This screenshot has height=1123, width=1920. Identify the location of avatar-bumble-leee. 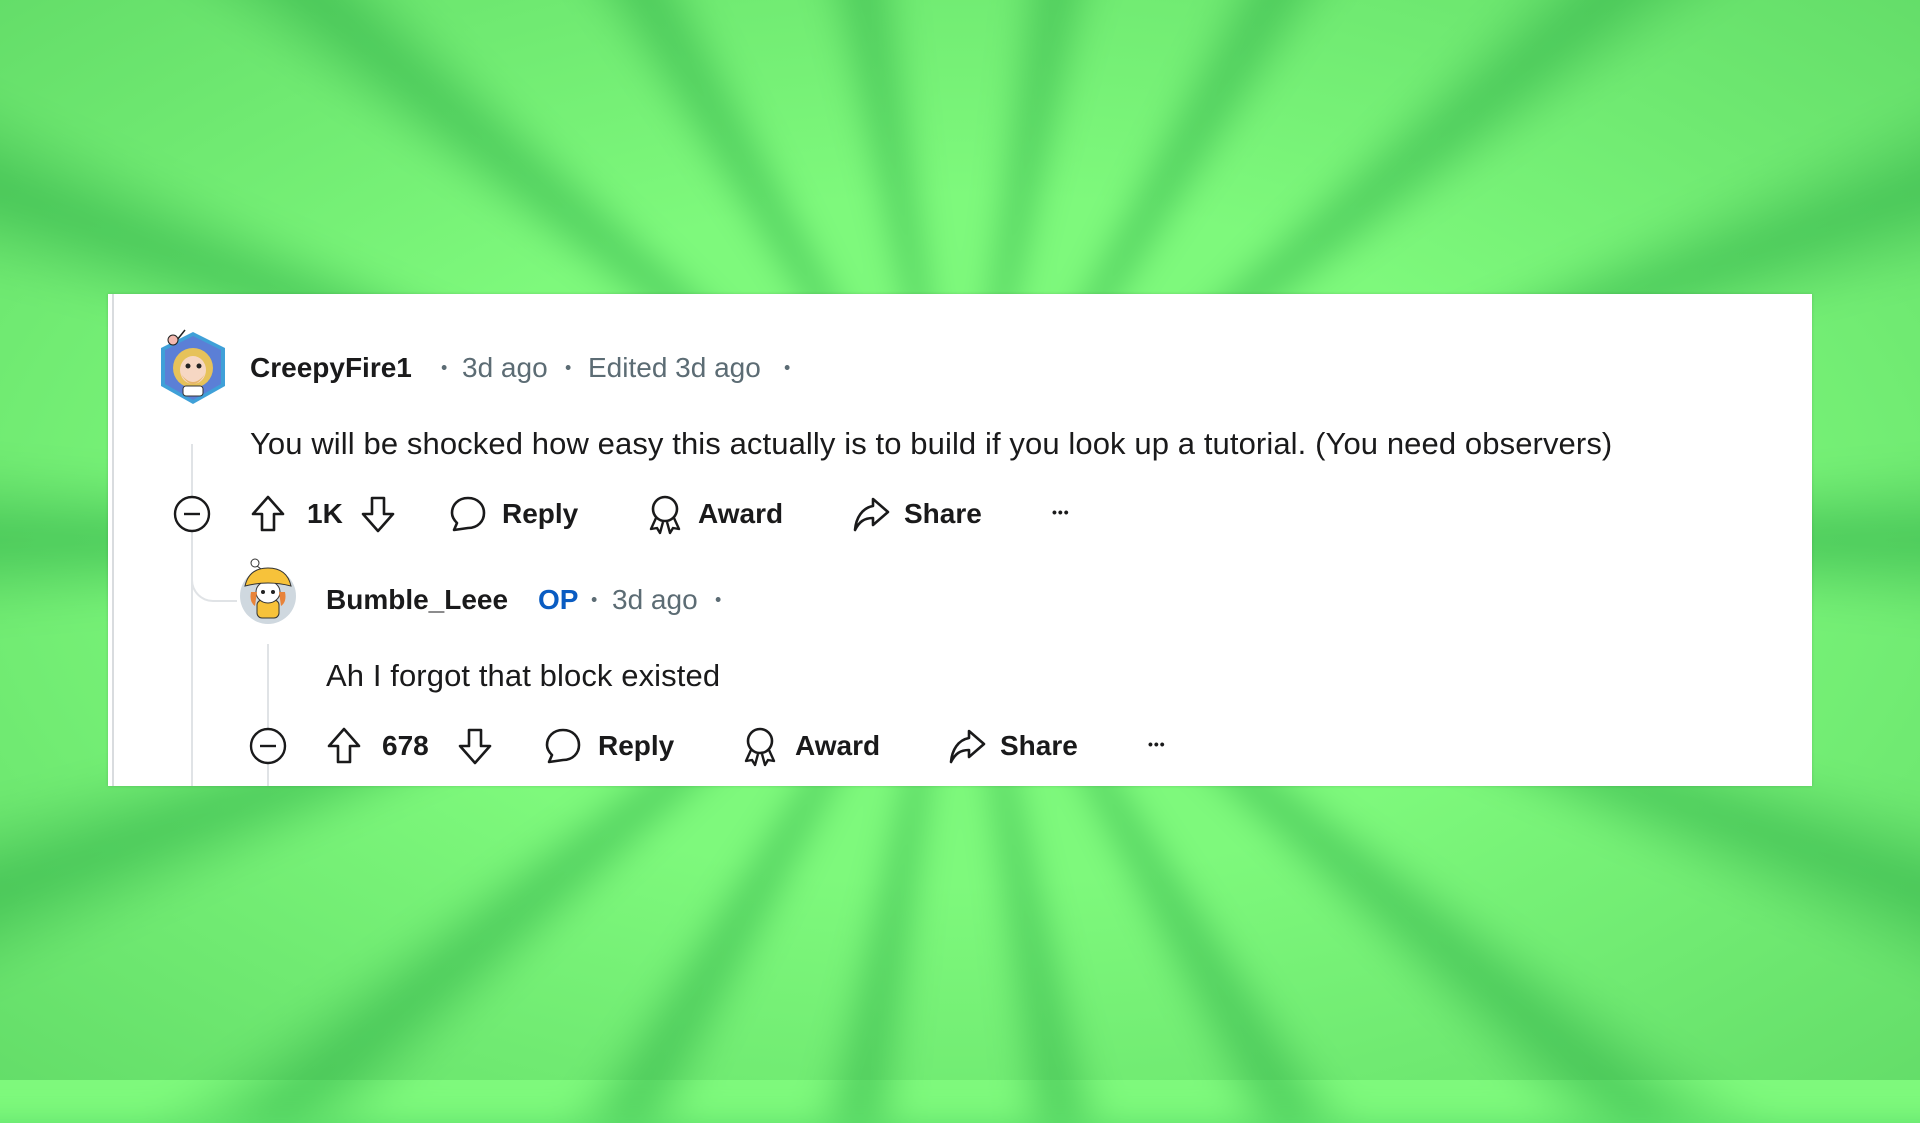
(268, 591).